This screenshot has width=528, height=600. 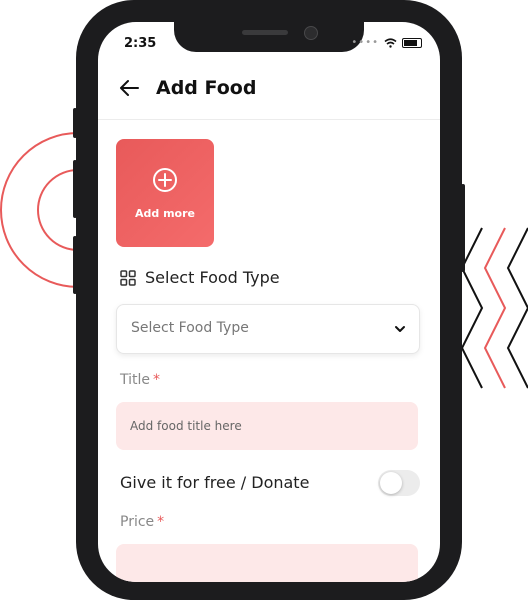 I want to click on donate-toggle, so click(x=399, y=483).